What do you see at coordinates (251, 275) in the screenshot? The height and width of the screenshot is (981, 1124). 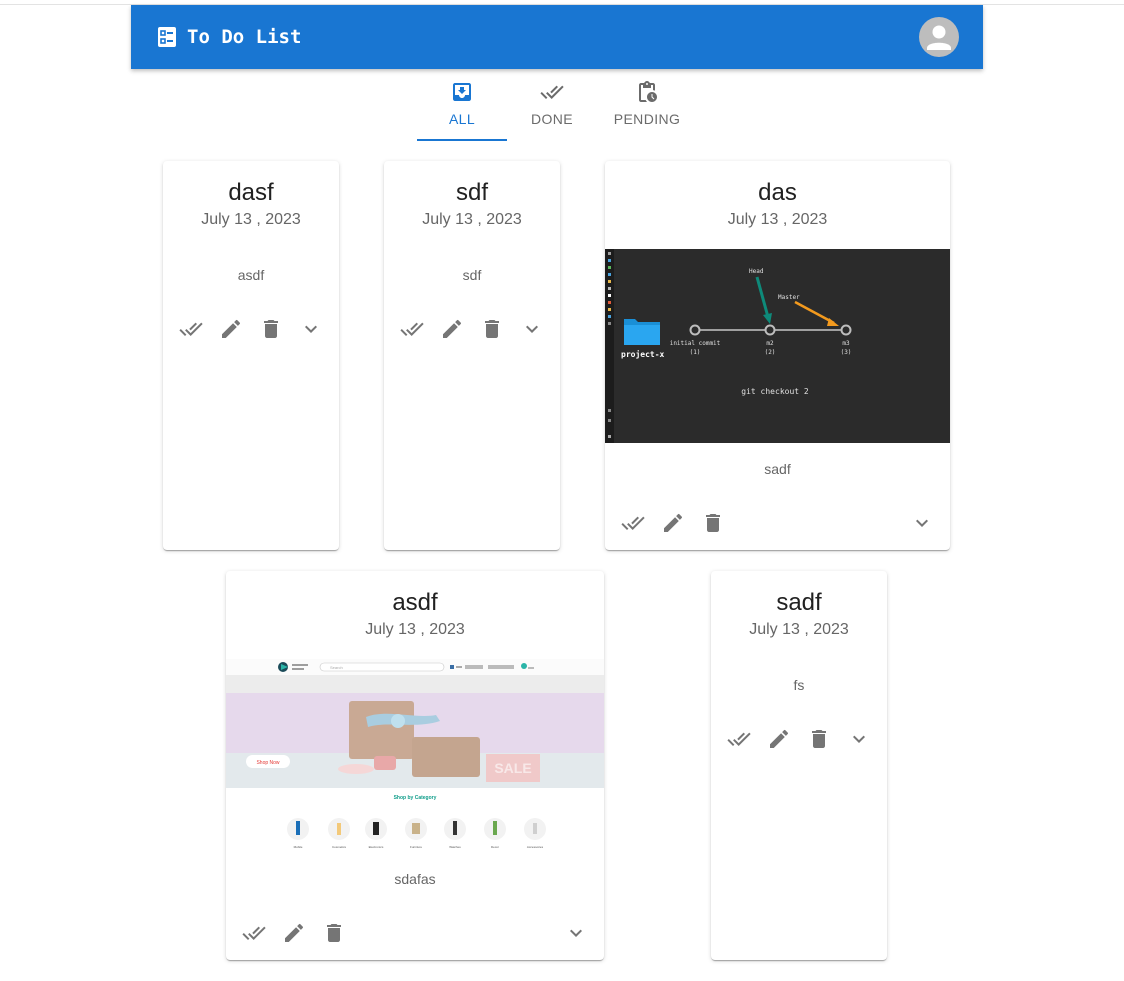 I see `todo-description: asdf` at bounding box center [251, 275].